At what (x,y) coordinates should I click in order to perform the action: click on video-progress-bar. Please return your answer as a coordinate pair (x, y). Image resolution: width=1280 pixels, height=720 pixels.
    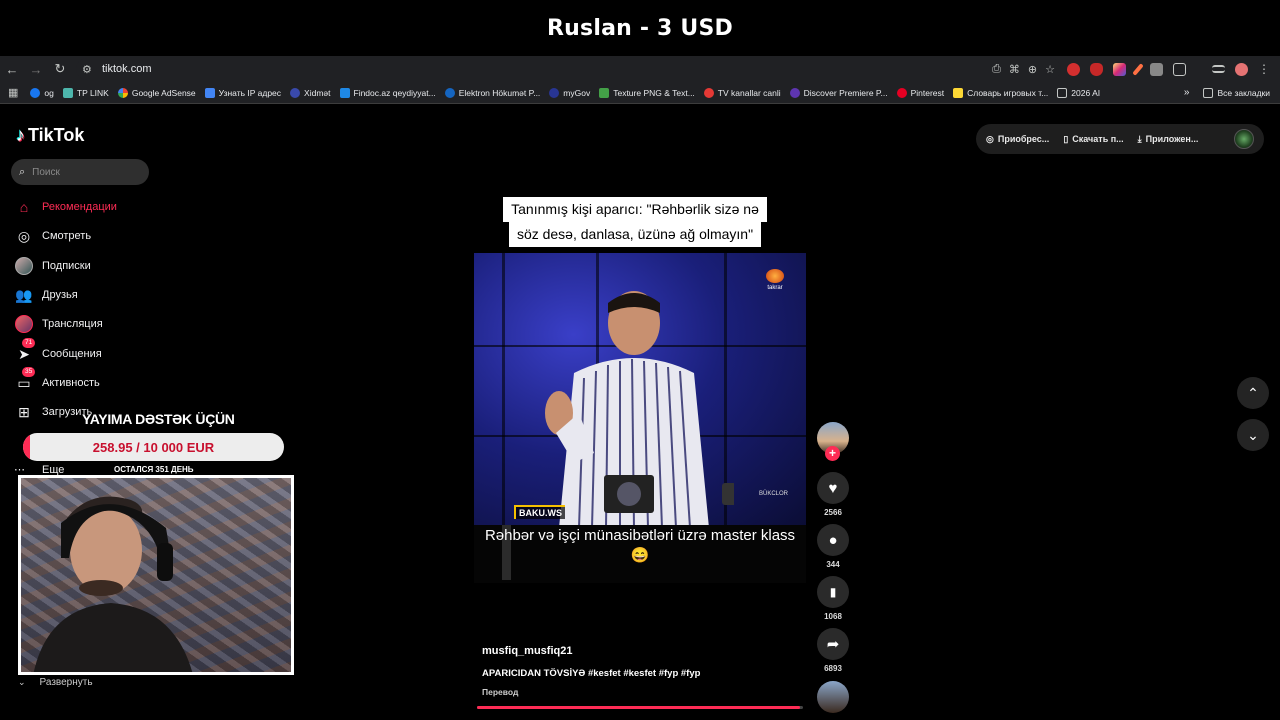
    Looking at the image, I should click on (640, 707).